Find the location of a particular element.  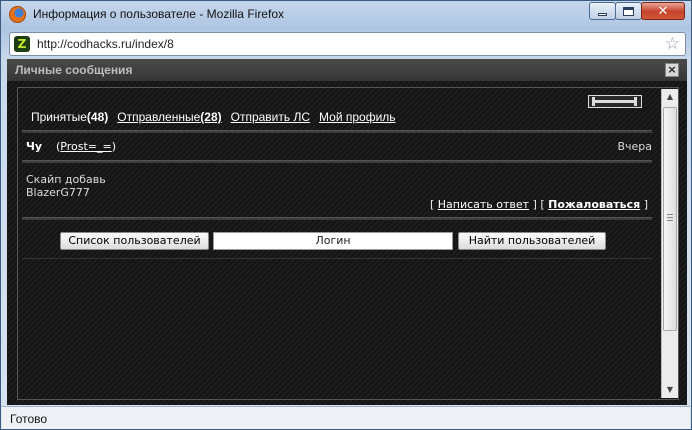

tab-send-message: Отправить ЛС is located at coordinates (270, 117).